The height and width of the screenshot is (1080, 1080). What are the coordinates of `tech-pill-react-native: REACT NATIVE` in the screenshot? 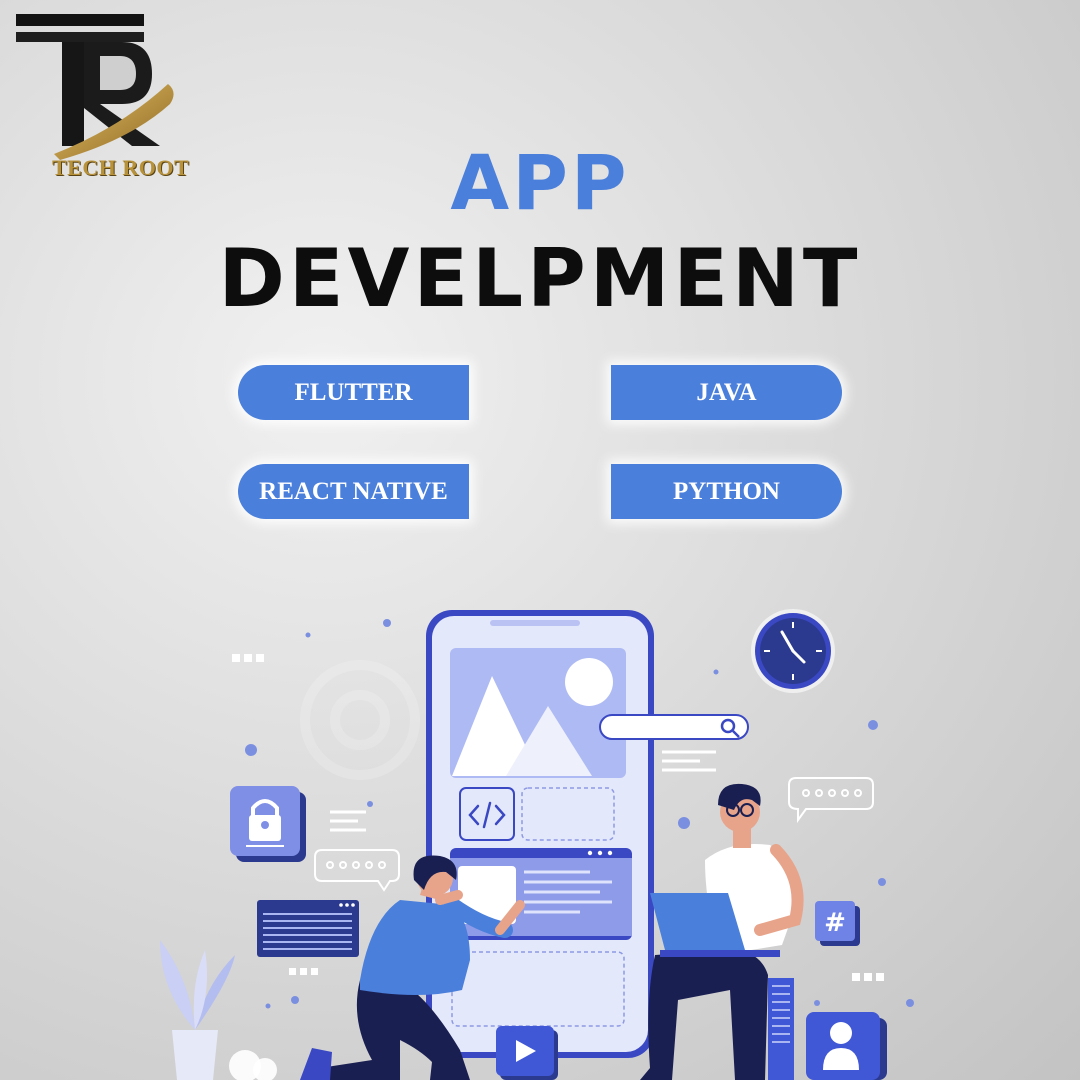 It's located at (353, 491).